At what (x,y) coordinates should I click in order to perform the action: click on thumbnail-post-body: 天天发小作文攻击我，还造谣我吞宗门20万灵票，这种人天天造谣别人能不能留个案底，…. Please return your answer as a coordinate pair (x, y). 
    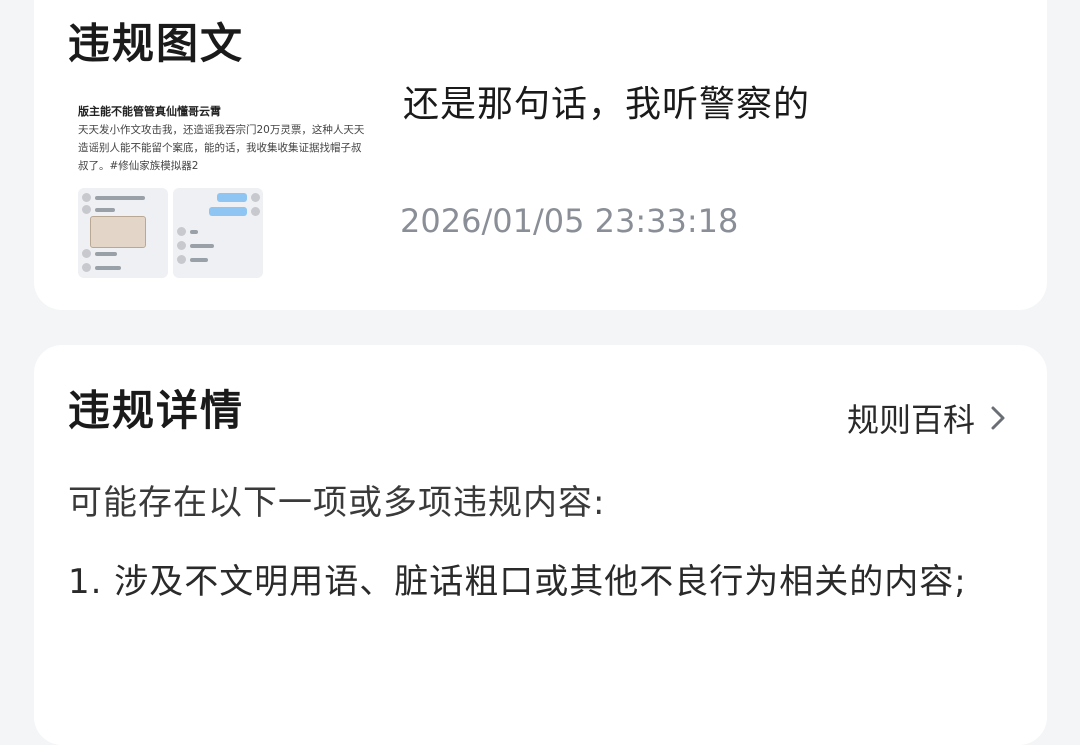
    Looking at the image, I should click on (221, 148).